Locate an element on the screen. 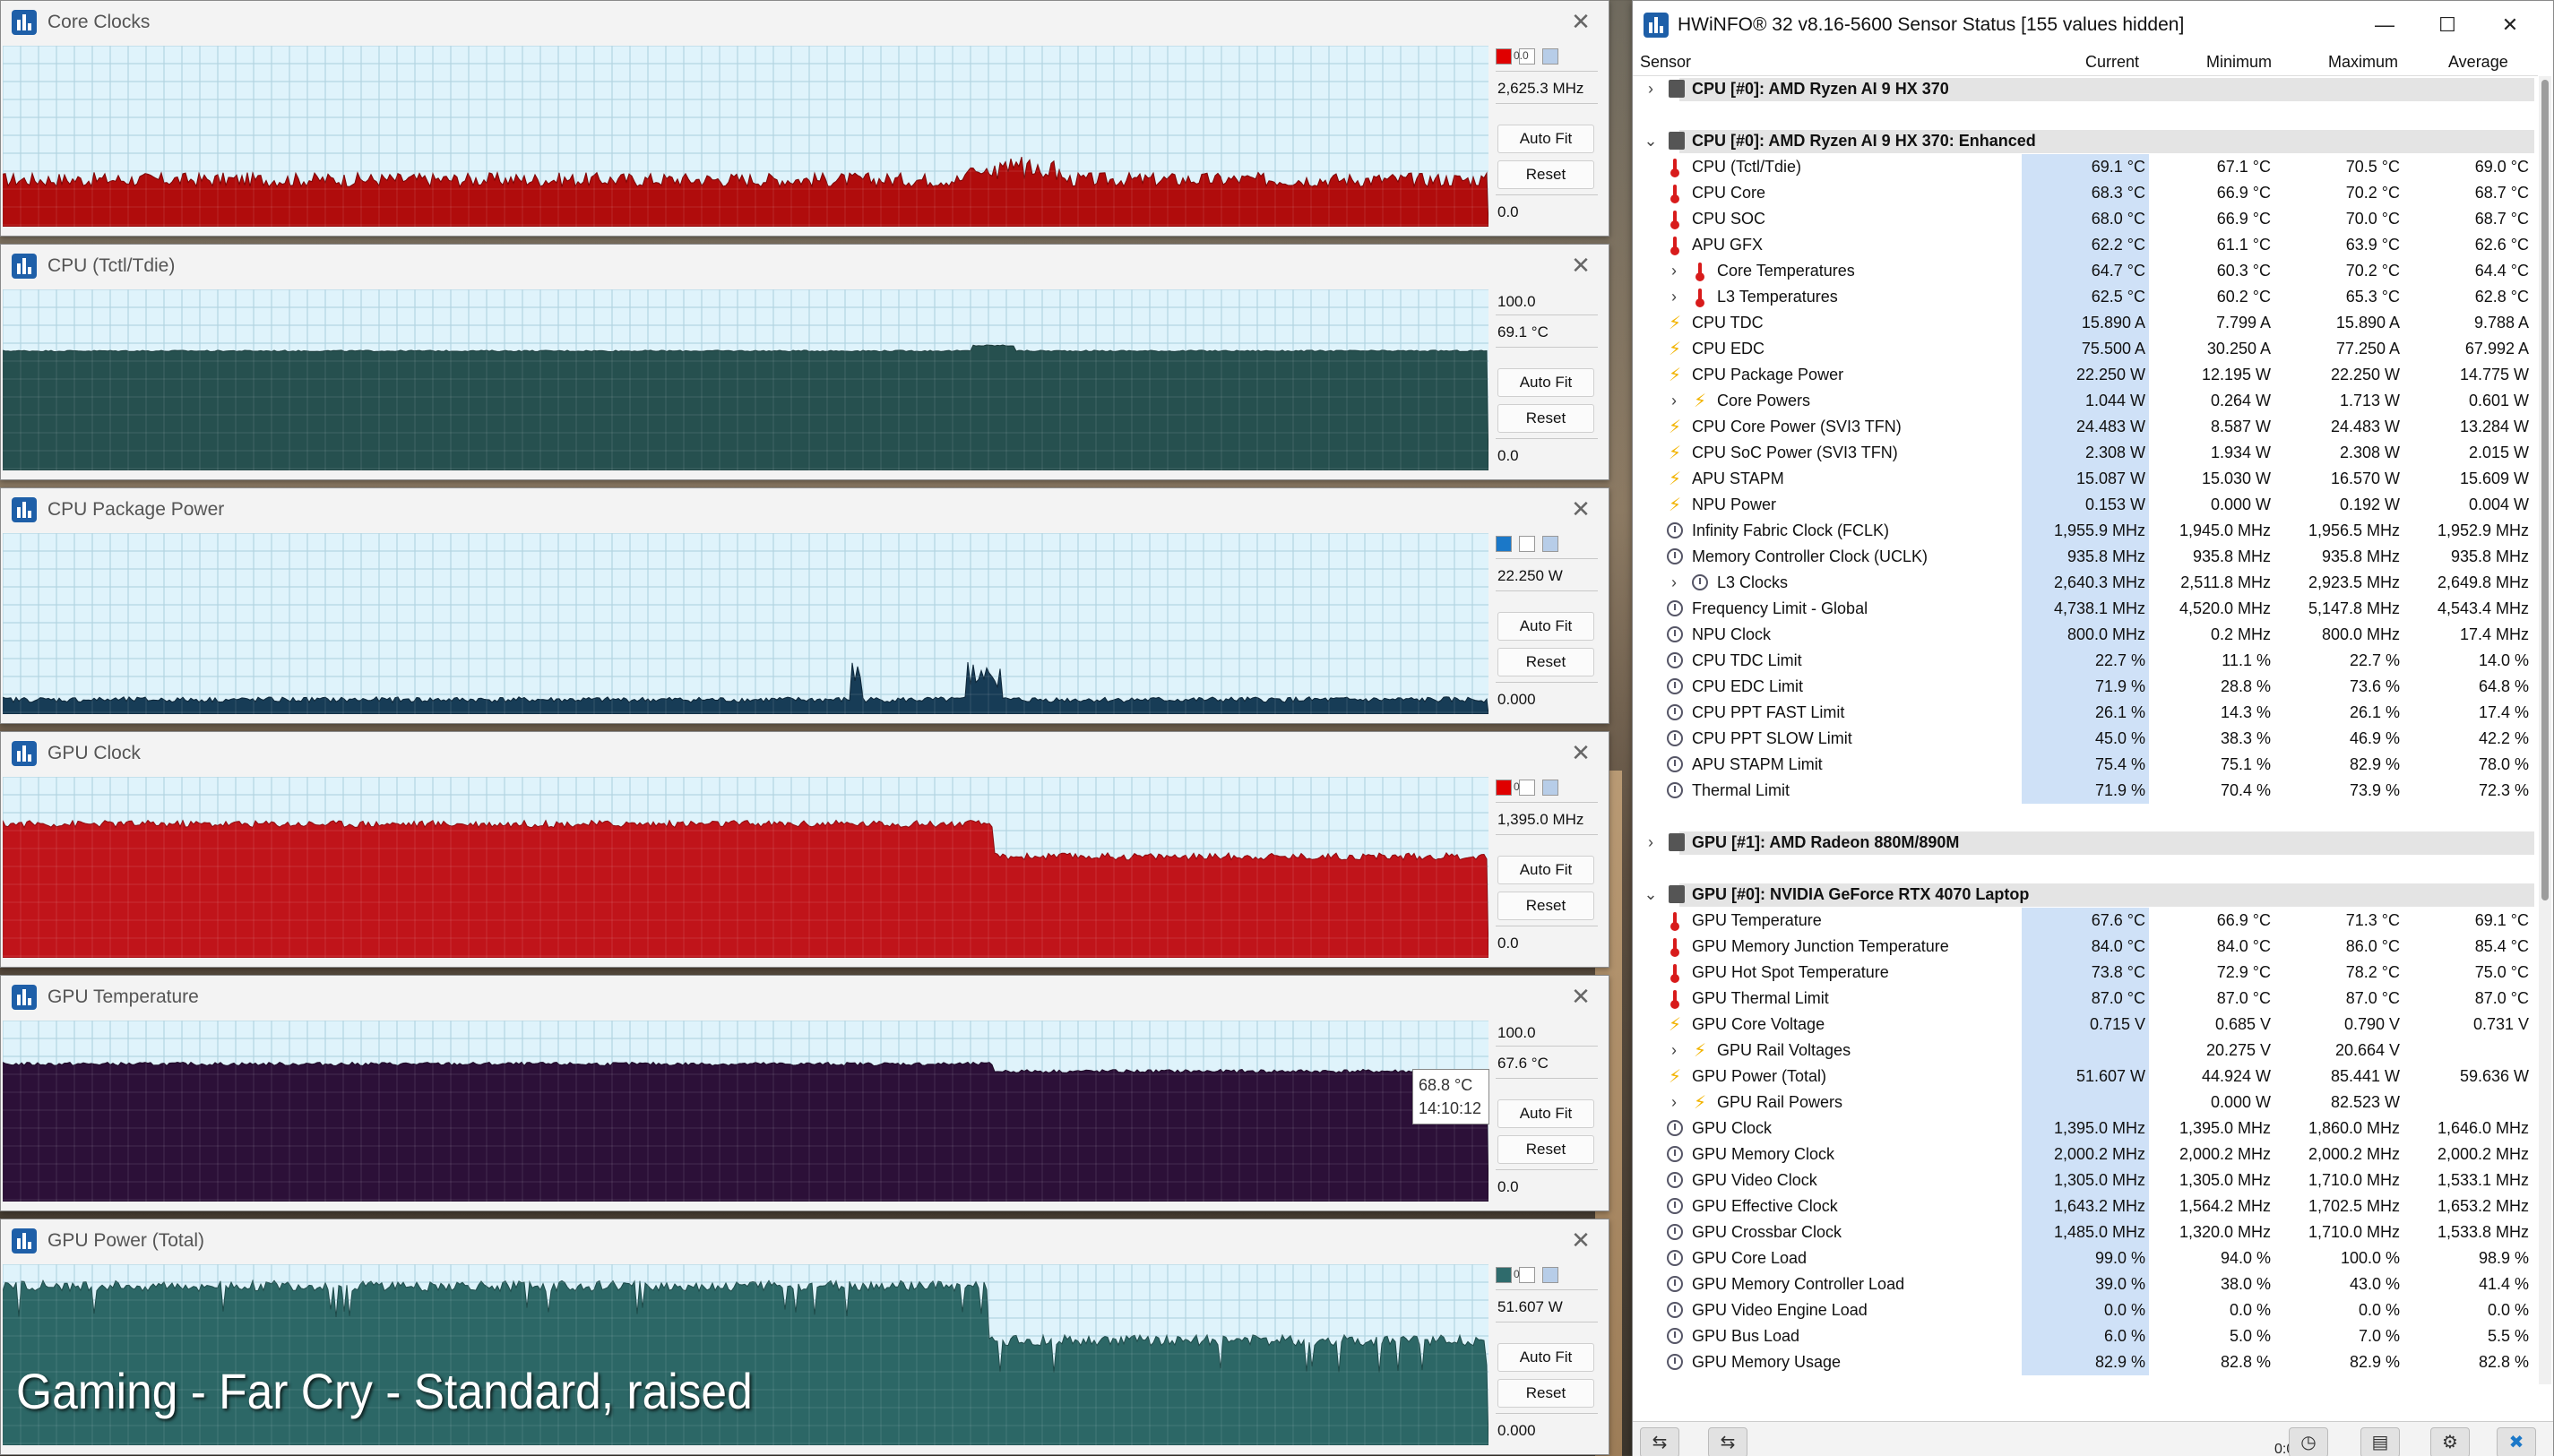  maximize-button: ☐ is located at coordinates (2447, 25).